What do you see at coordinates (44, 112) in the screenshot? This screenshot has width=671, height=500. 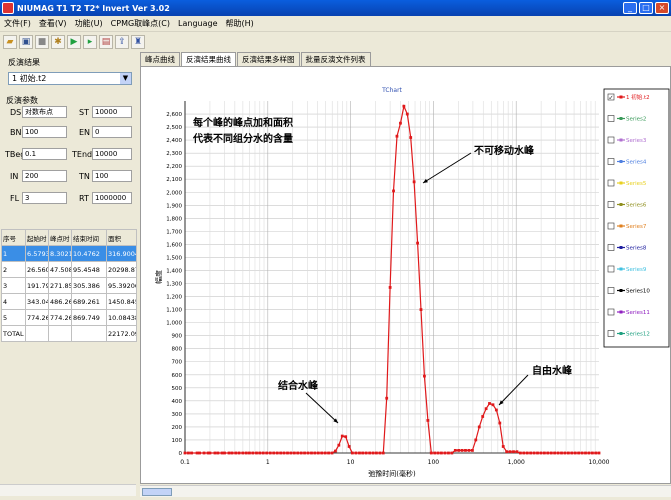 I see `param-ds-field: 对数布点` at bounding box center [44, 112].